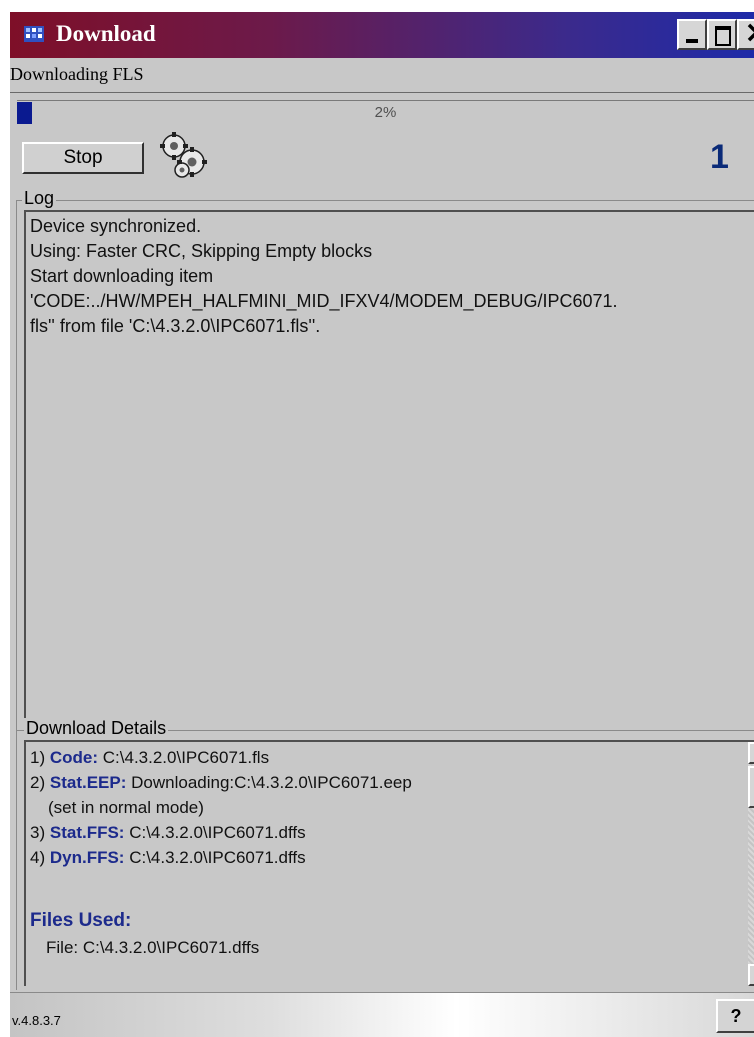 This screenshot has width=754, height=1037. I want to click on detail-item: 1) Code: C:\4.3.2.0\IPC6071.fls, so click(149, 758).